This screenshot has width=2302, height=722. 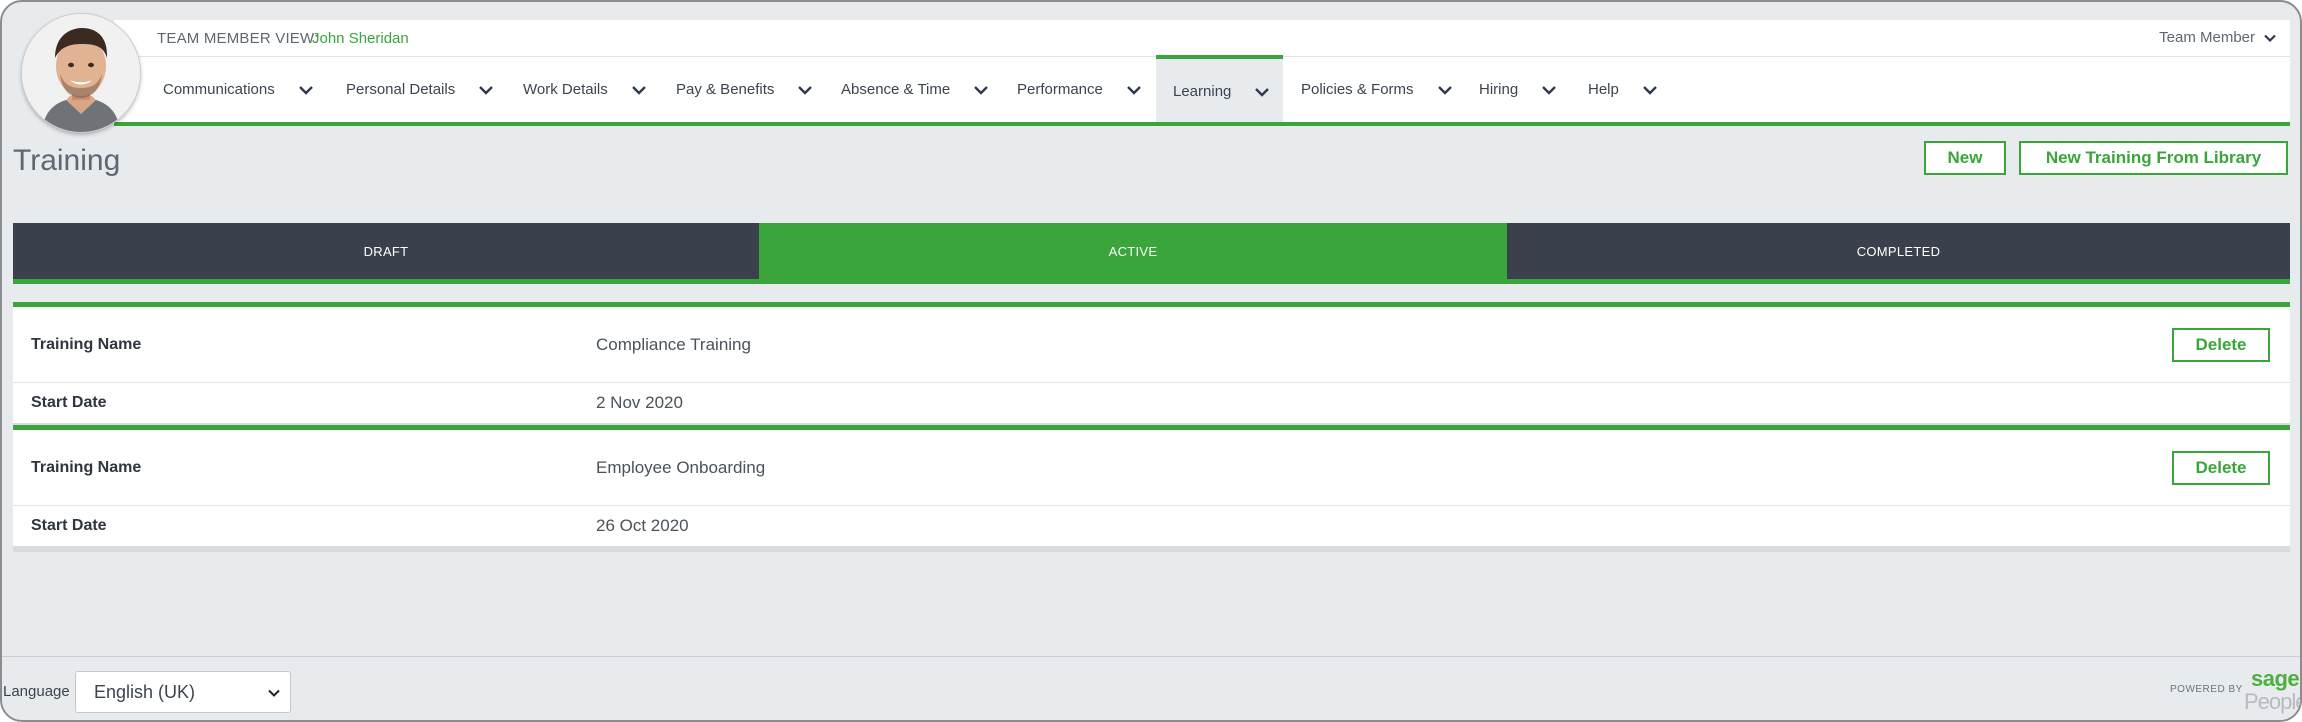 I want to click on nav-item-label: Personal Details, so click(x=401, y=89).